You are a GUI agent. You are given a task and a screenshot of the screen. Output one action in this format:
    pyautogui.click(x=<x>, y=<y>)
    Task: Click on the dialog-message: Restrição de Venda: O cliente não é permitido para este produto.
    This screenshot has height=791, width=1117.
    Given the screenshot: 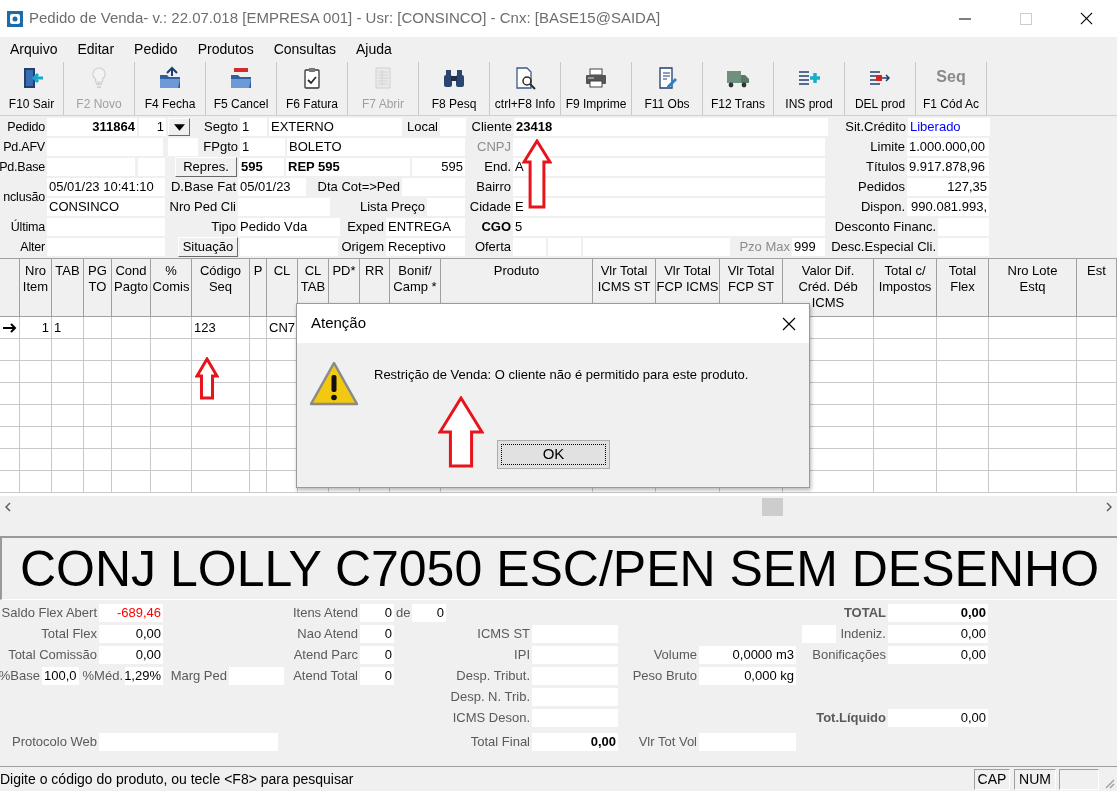 What is the action you would take?
    pyautogui.click(x=561, y=375)
    